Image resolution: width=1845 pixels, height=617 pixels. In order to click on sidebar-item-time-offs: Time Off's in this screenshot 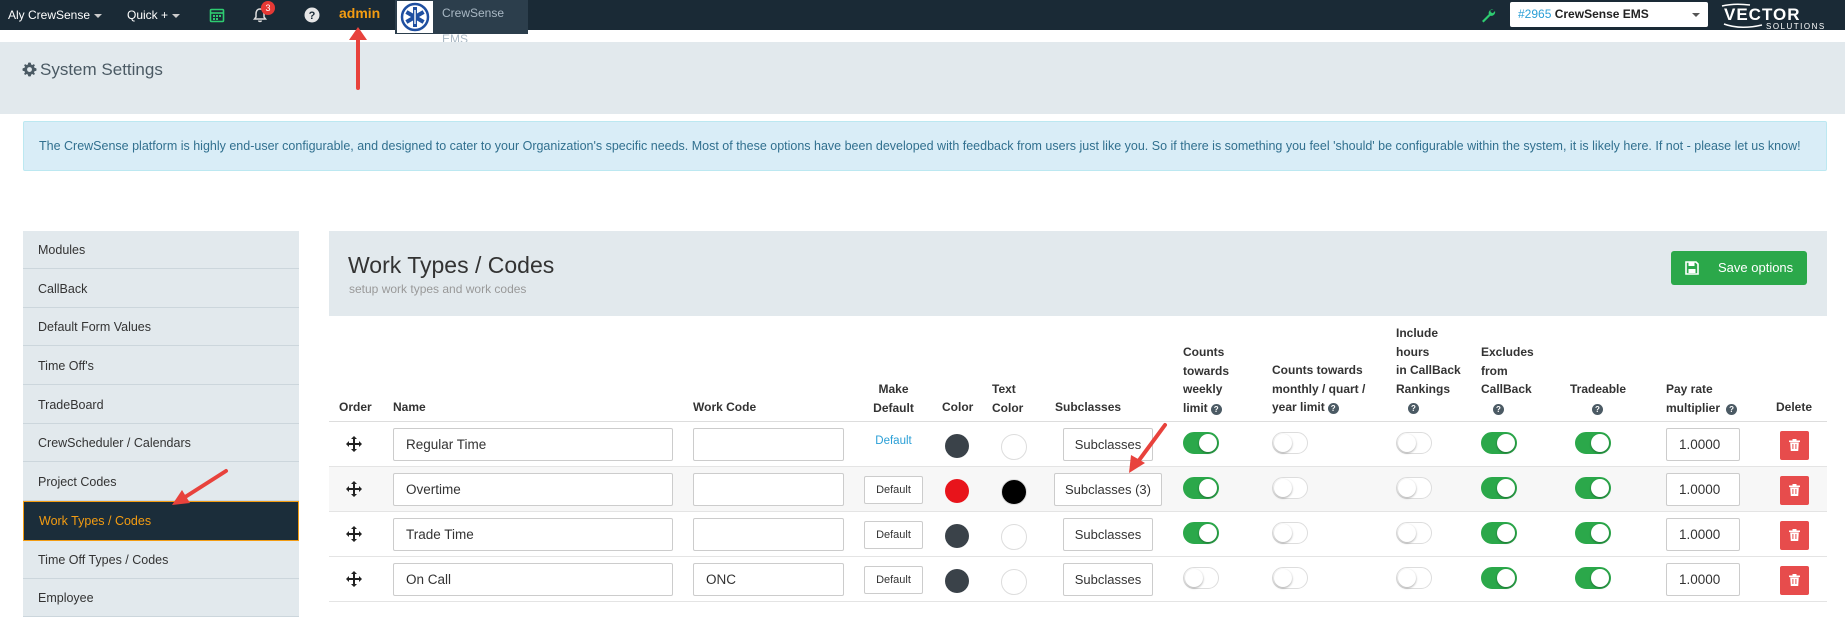, I will do `click(161, 366)`.